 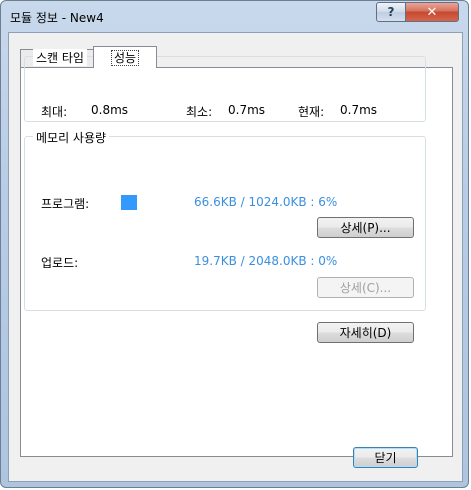 I want to click on tab-performance-label: 성능, so click(x=125, y=57).